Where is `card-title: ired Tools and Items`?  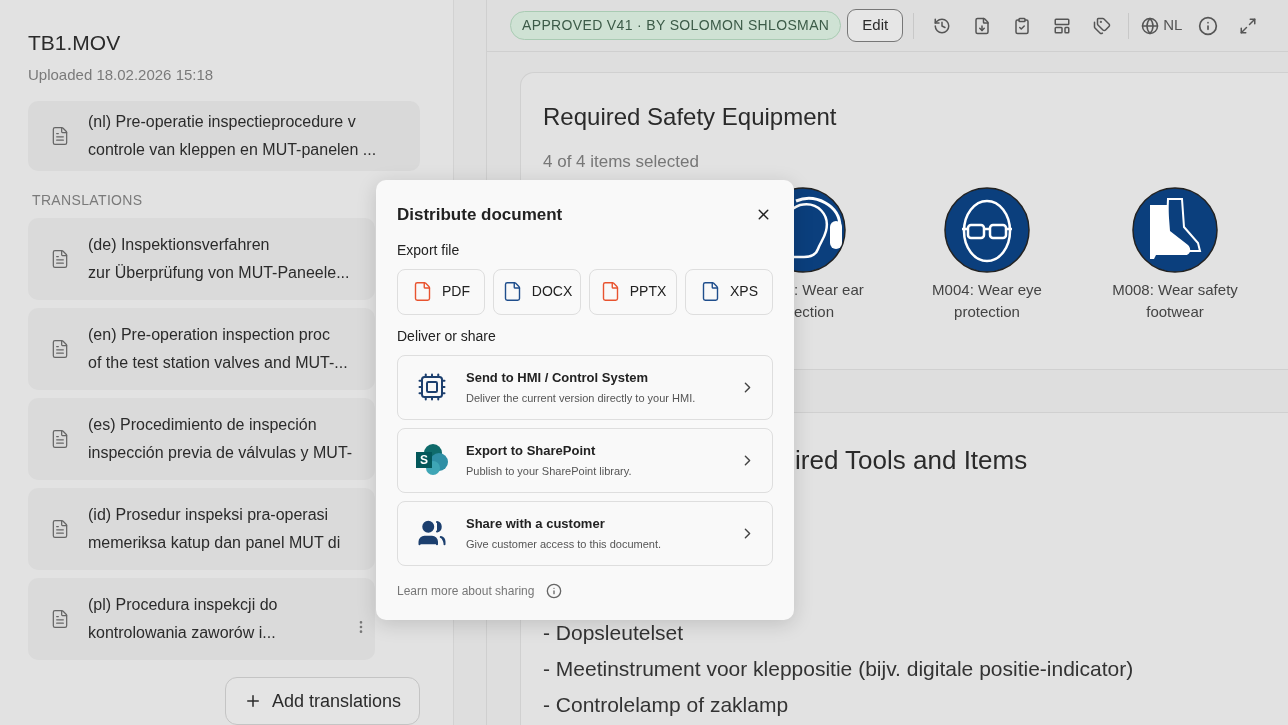 card-title: ired Tools and Items is located at coordinates (911, 460).